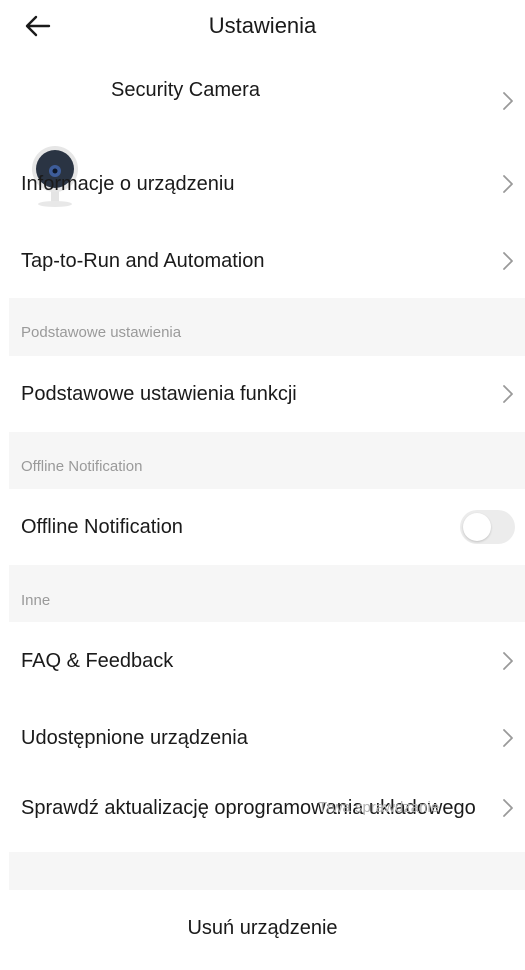 Image resolution: width=525 pixels, height=970 pixels. What do you see at coordinates (267, 460) in the screenshot?
I see `section-offline-notification: Offline Notification` at bounding box center [267, 460].